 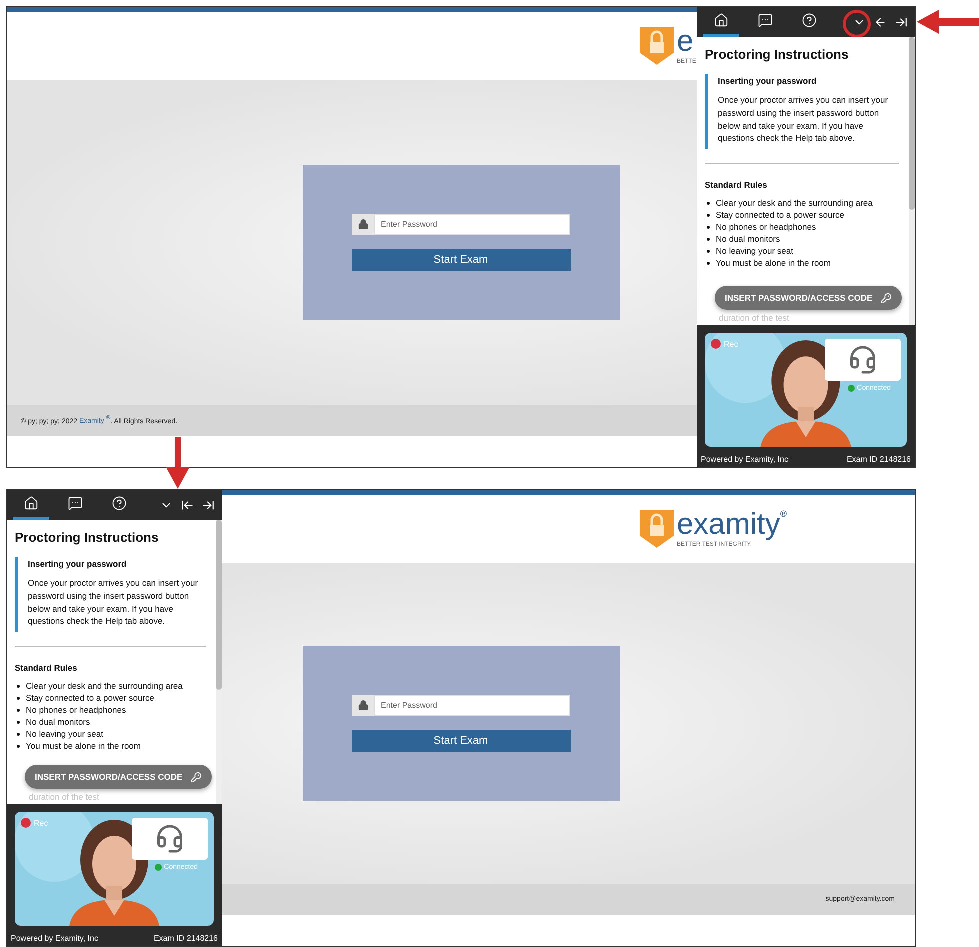 What do you see at coordinates (686, 42) in the screenshot?
I see `logo-wordmark: e` at bounding box center [686, 42].